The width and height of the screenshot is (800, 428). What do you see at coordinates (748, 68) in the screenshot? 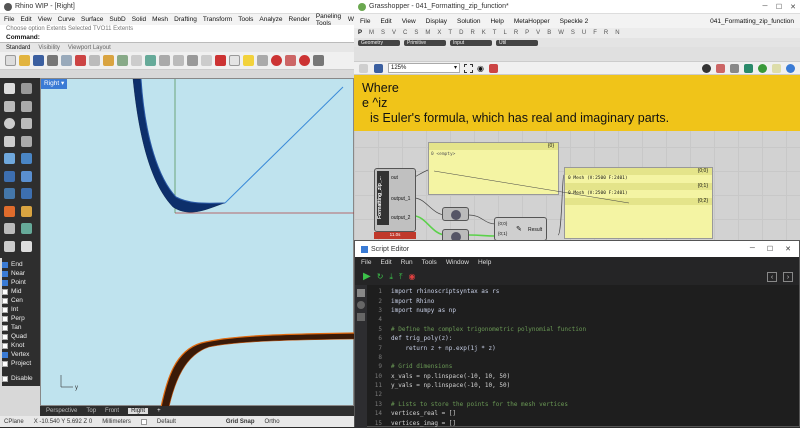
I see `selected-only-icon` at bounding box center [748, 68].